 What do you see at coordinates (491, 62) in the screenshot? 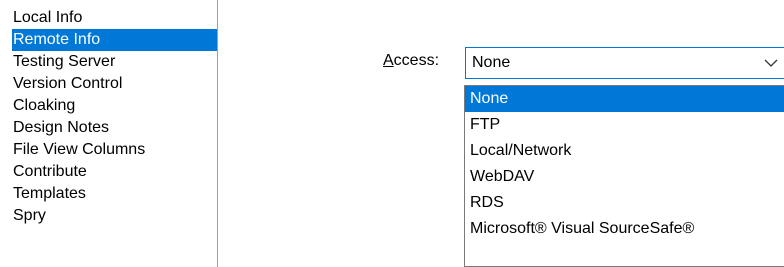
I see `access-select-value: None` at bounding box center [491, 62].